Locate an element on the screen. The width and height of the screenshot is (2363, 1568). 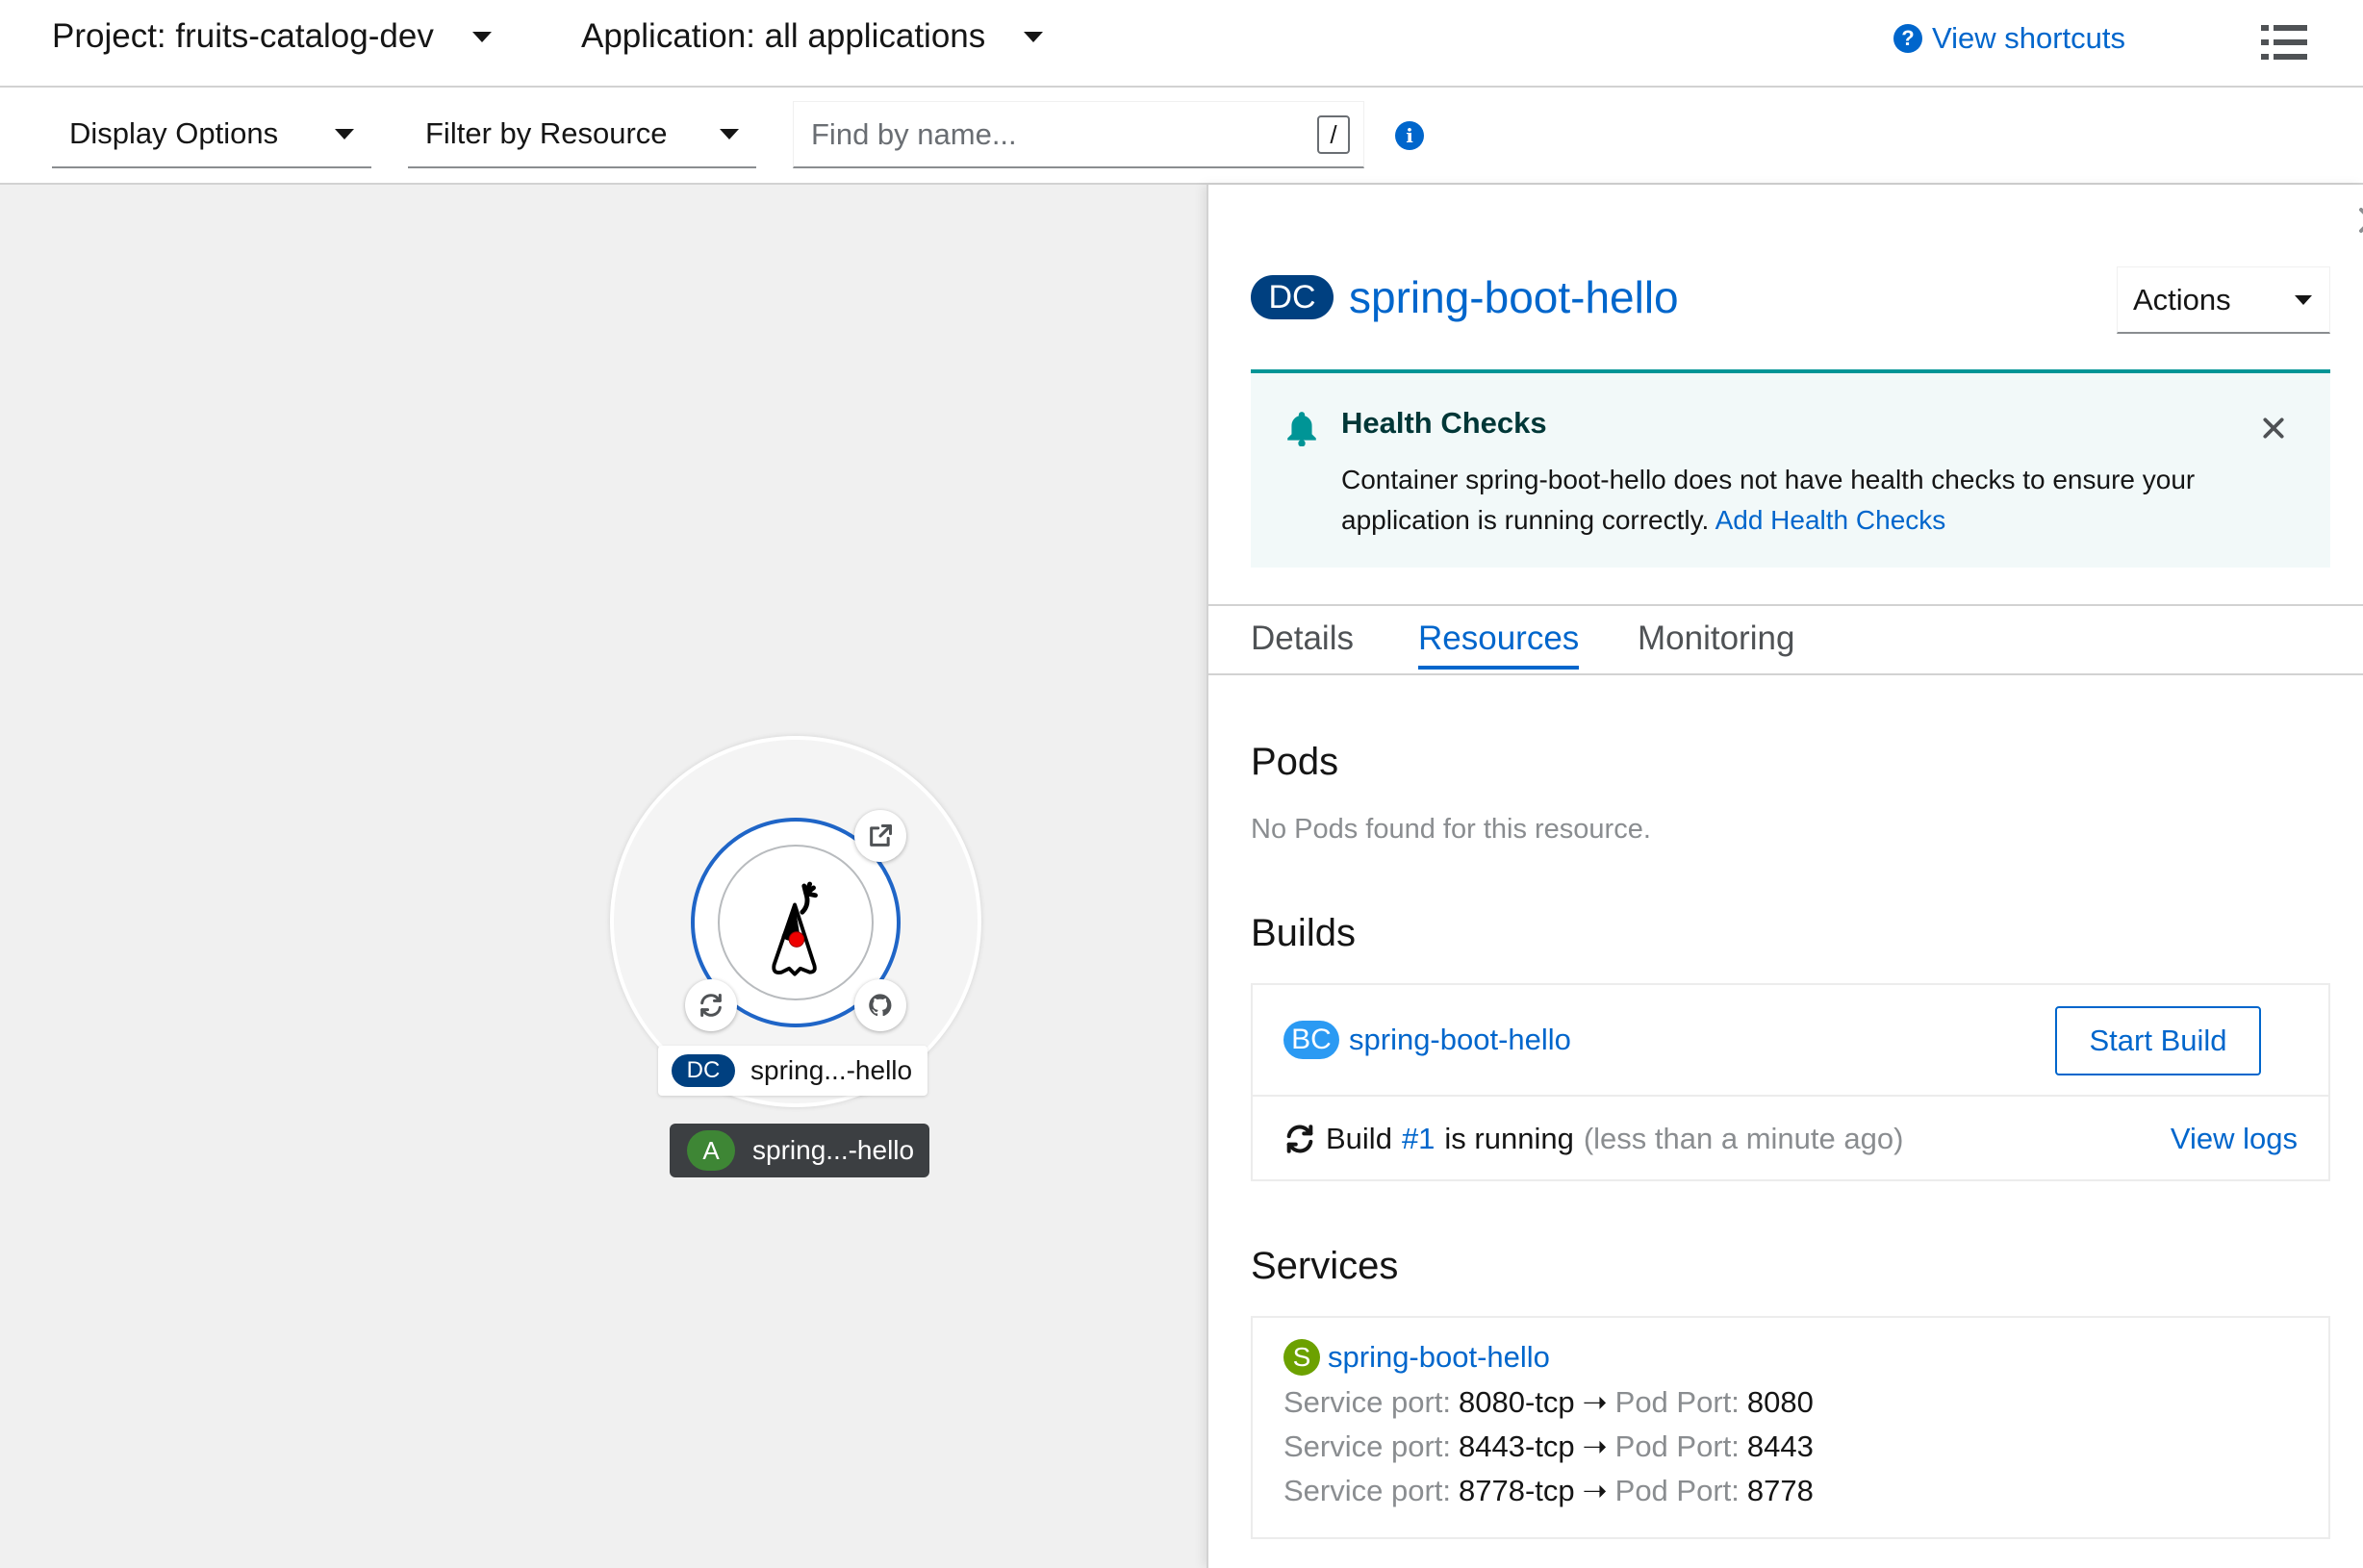
actions-label: Actions is located at coordinates (2182, 299).